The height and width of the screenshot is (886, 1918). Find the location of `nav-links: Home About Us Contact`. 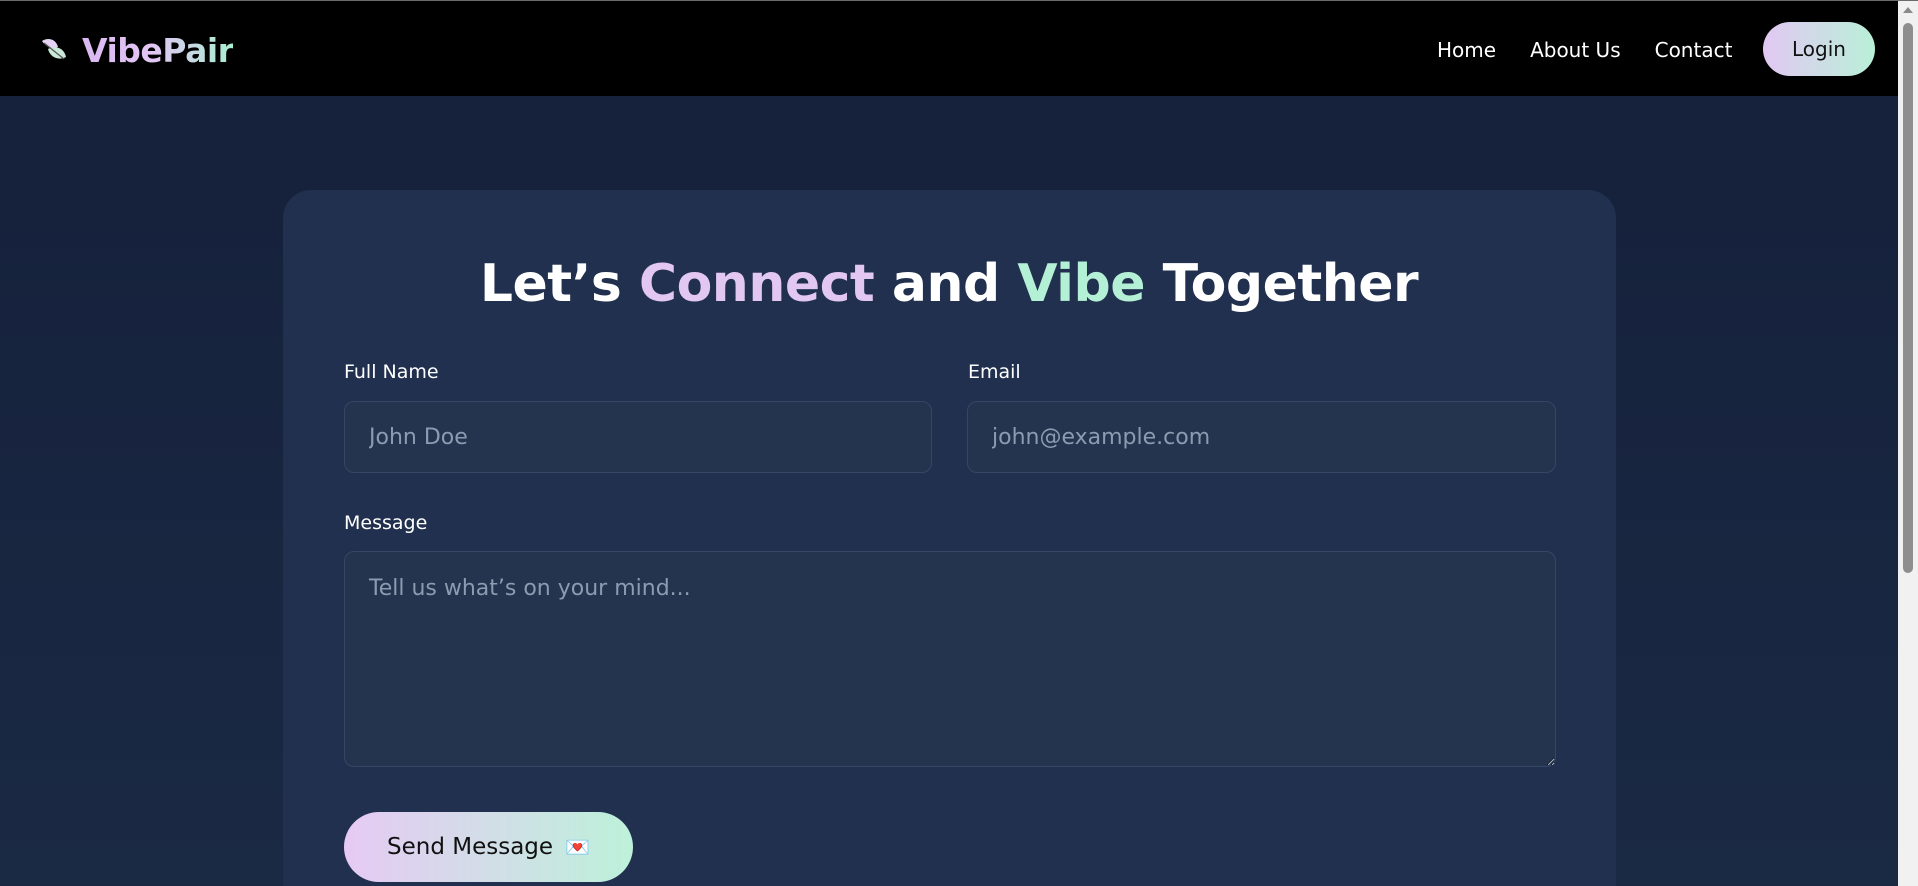

nav-links: Home About Us Contact is located at coordinates (1601, 50).